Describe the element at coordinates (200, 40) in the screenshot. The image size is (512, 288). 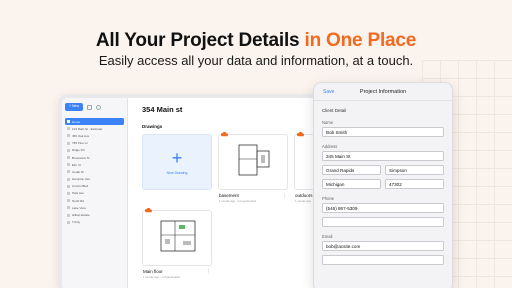
I see `headline-main: All Your Project Details` at that location.